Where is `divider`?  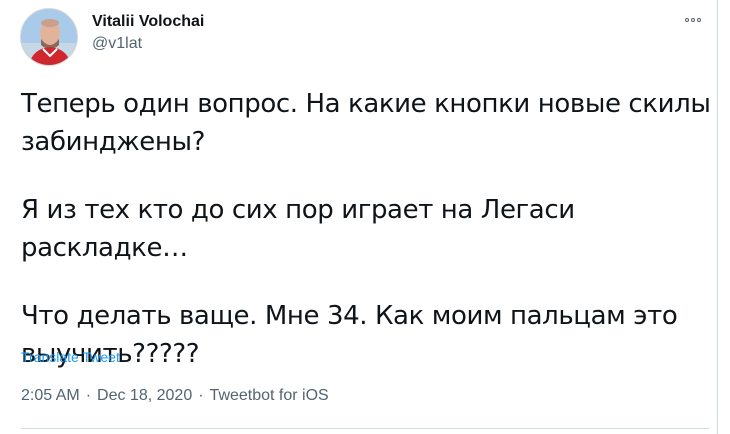 divider is located at coordinates (365, 428).